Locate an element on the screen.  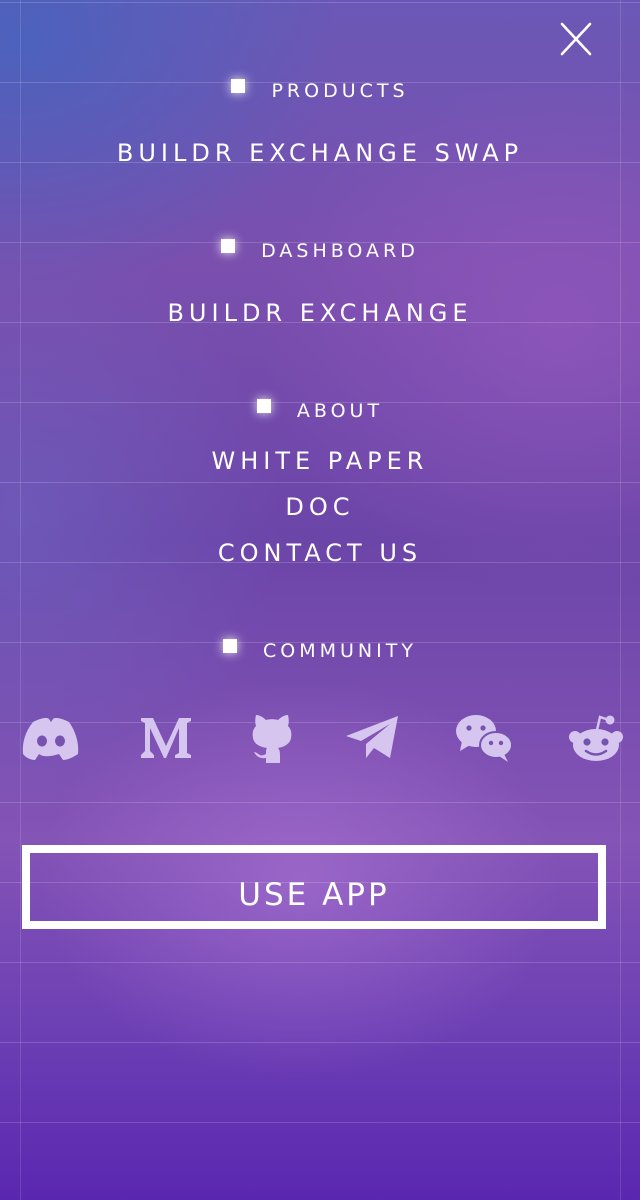
section-dashboard: DASHBOARD is located at coordinates (320, 251).